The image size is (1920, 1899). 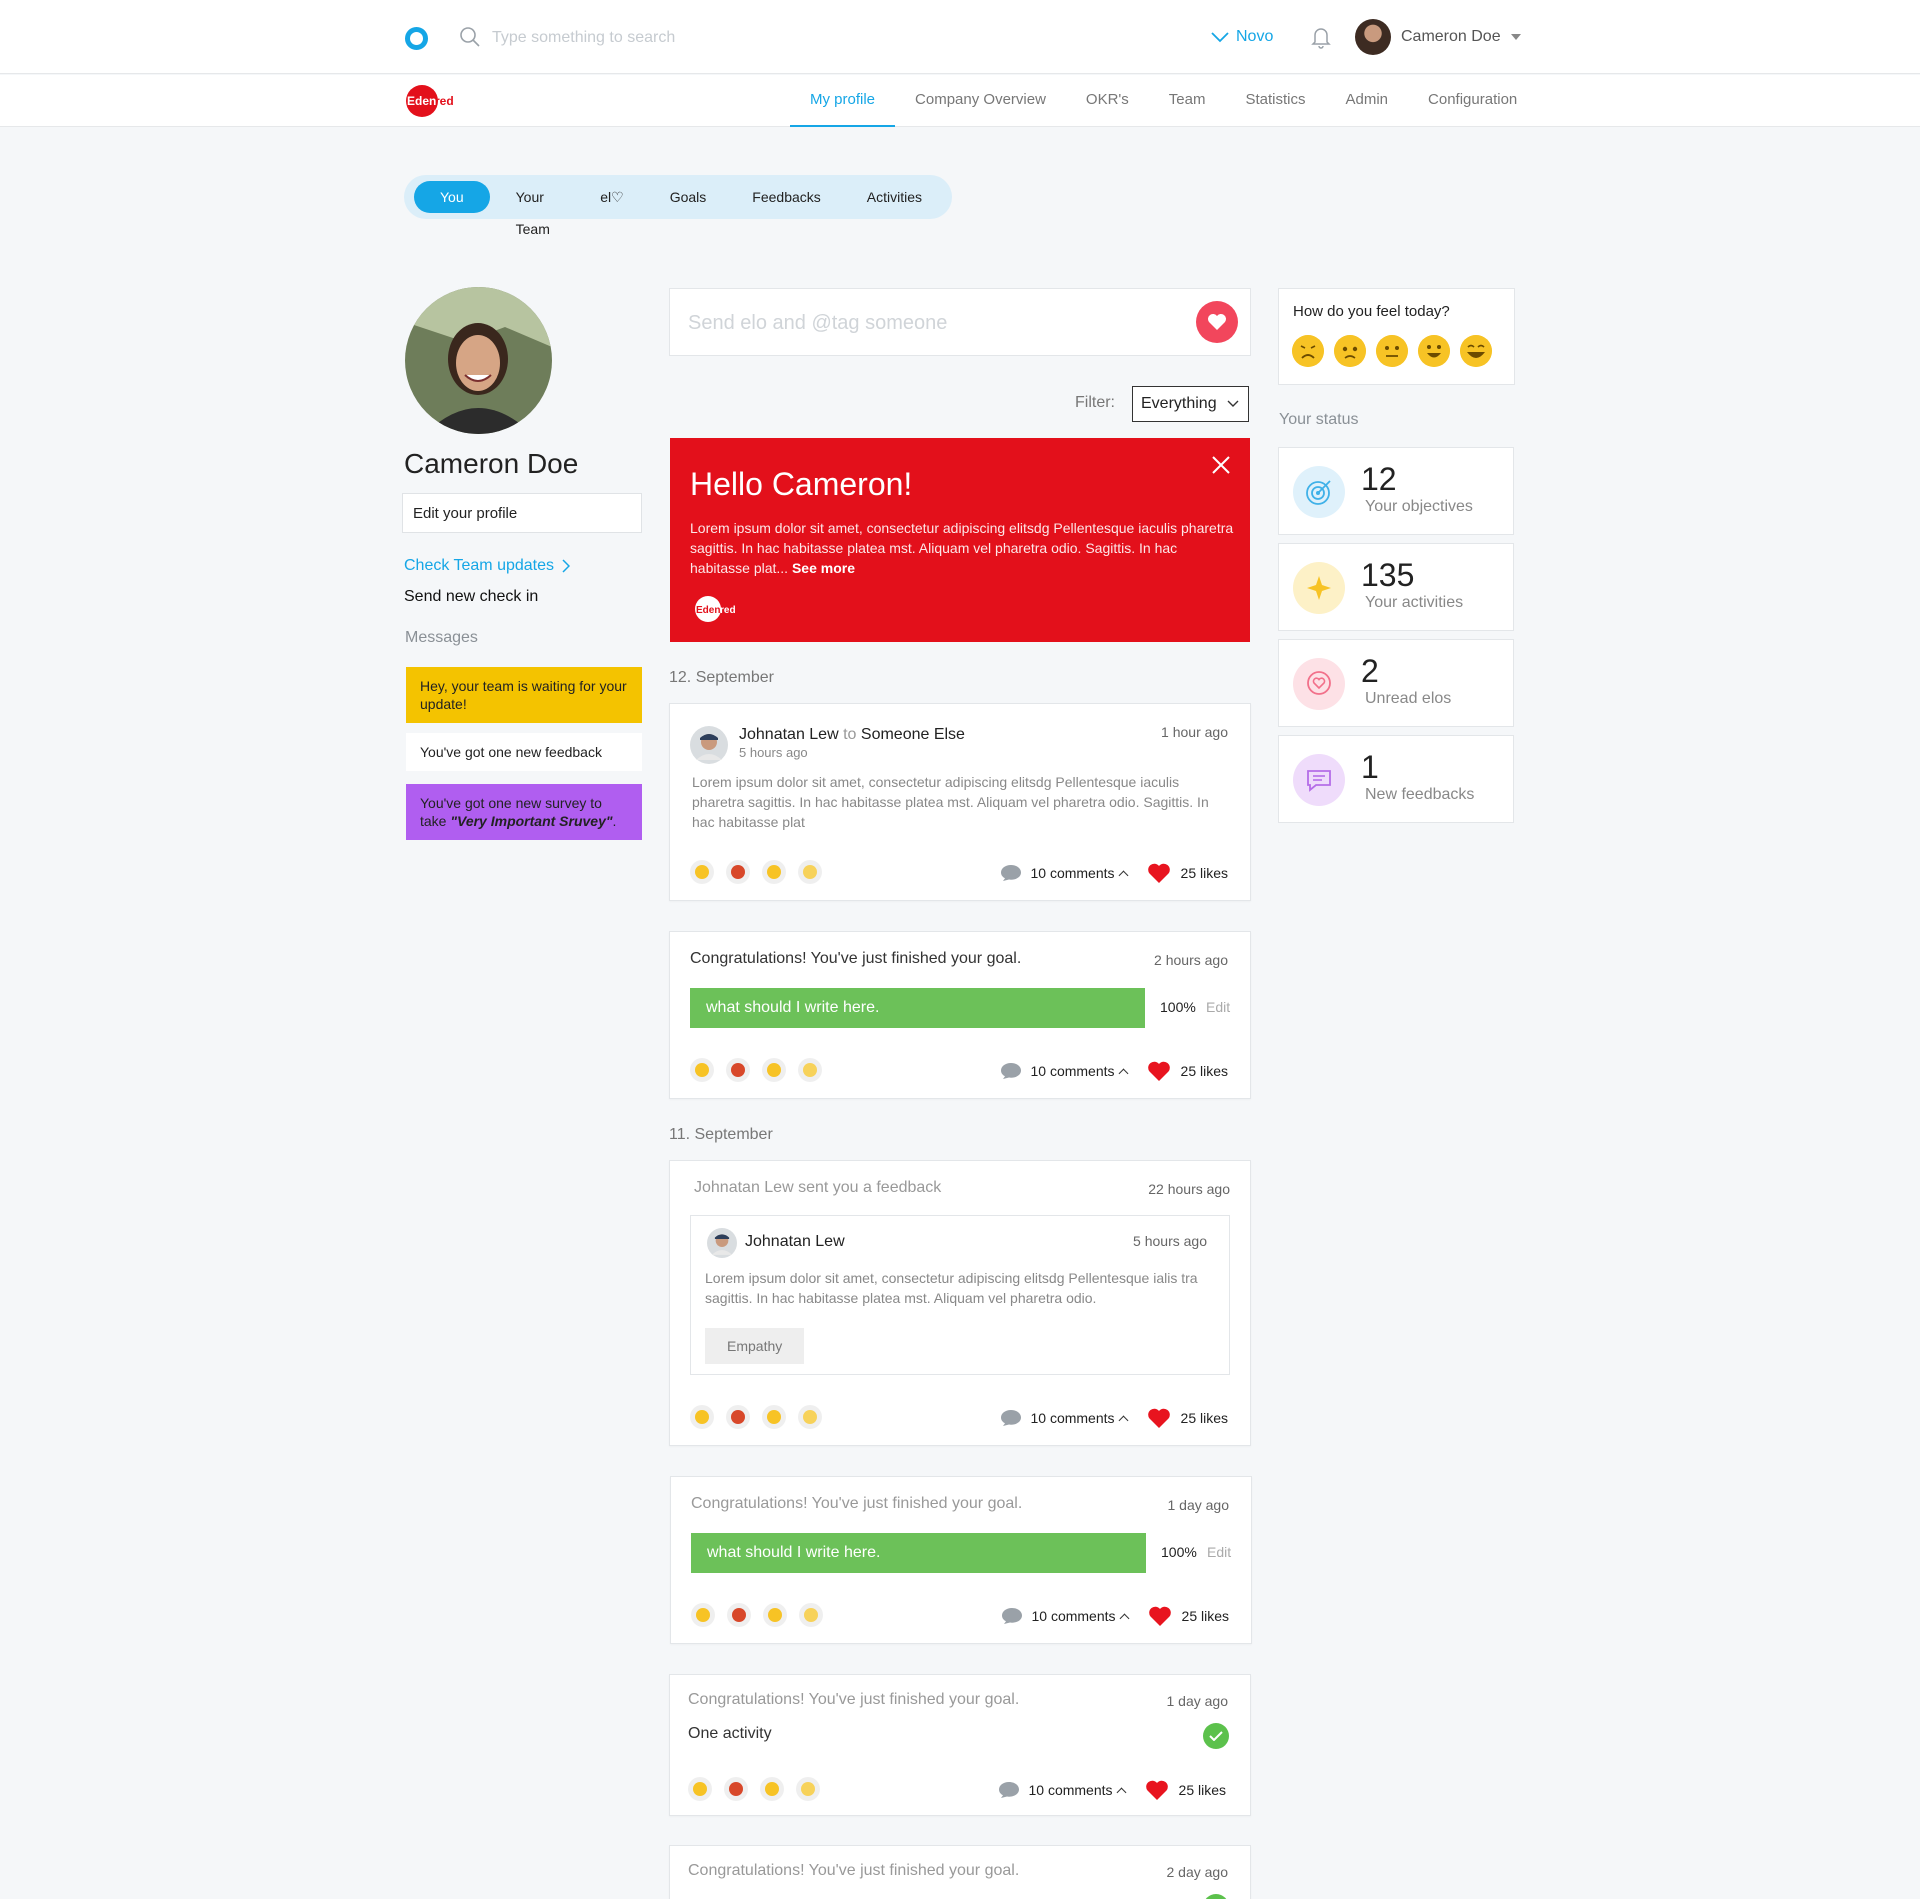 I want to click on filter-select: Everything, so click(x=1190, y=404).